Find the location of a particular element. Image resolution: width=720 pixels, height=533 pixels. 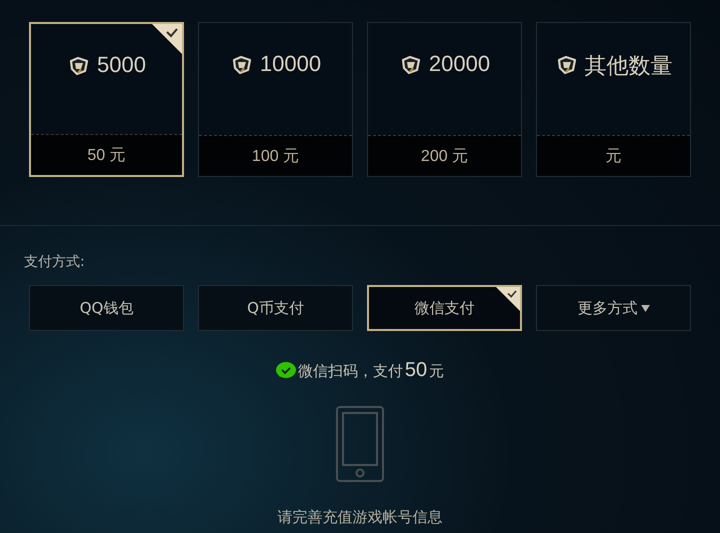

amount-text: 其他数量 is located at coordinates (628, 66).